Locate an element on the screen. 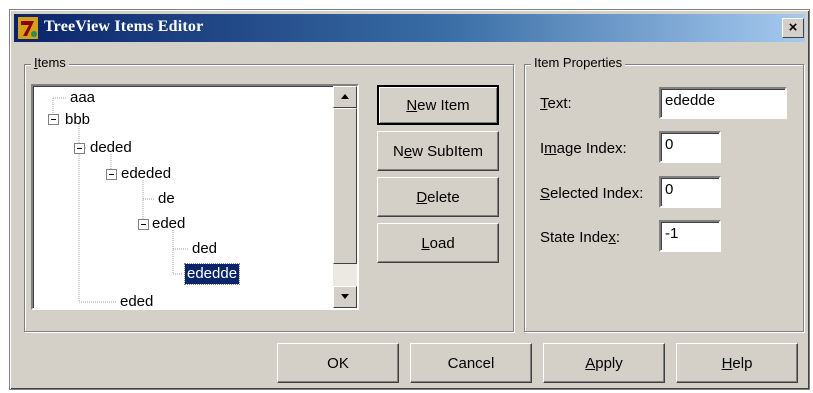 This screenshot has height=393, width=813. selected-index-label: Selected Index: is located at coordinates (592, 193).